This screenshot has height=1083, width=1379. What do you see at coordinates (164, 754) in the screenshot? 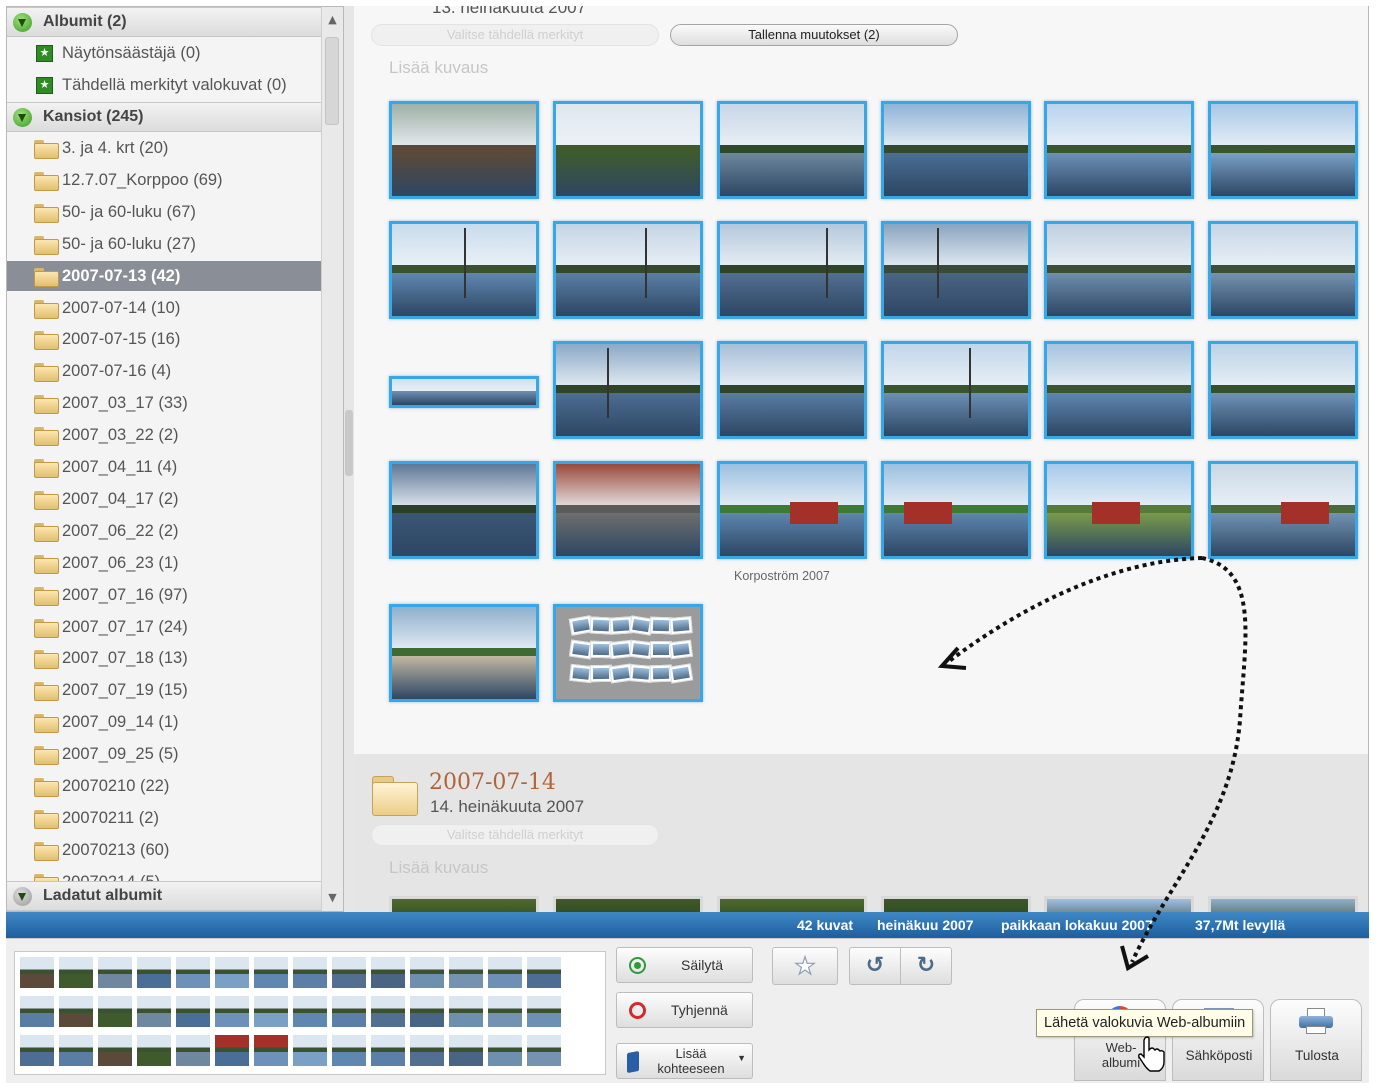
I see `sidebar-item-folder: 2007_09_25 (5)` at bounding box center [164, 754].